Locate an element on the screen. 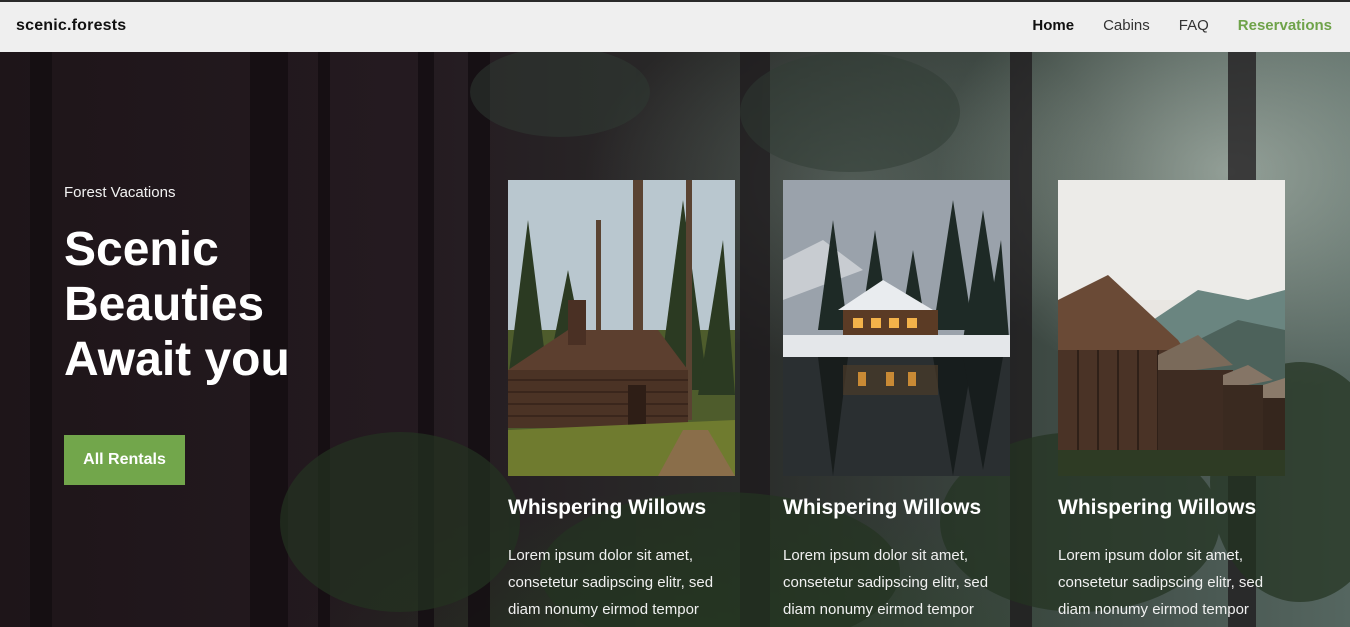  hero-eyebrow: Forest Vacations is located at coordinates (120, 192).